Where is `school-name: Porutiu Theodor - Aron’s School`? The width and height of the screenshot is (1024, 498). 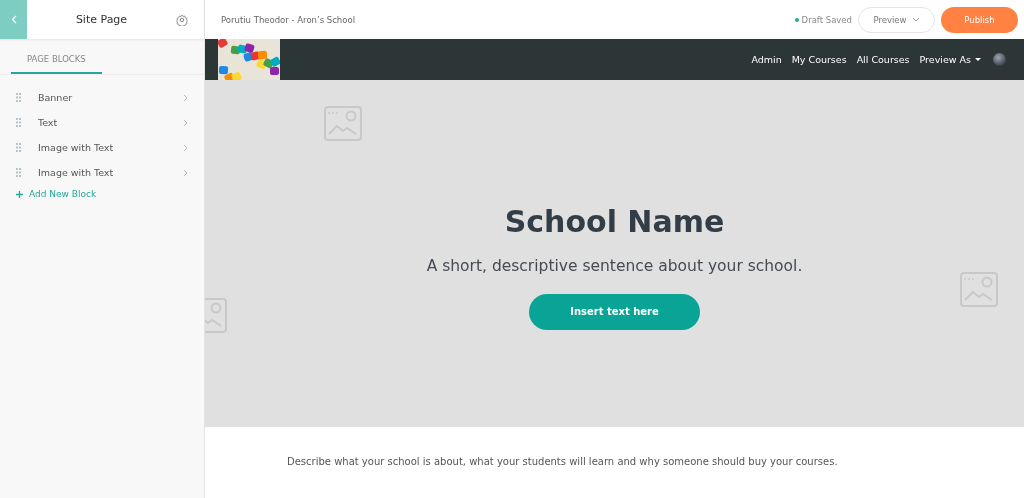
school-name: Porutiu Theodor - Aron’s School is located at coordinates (289, 19).